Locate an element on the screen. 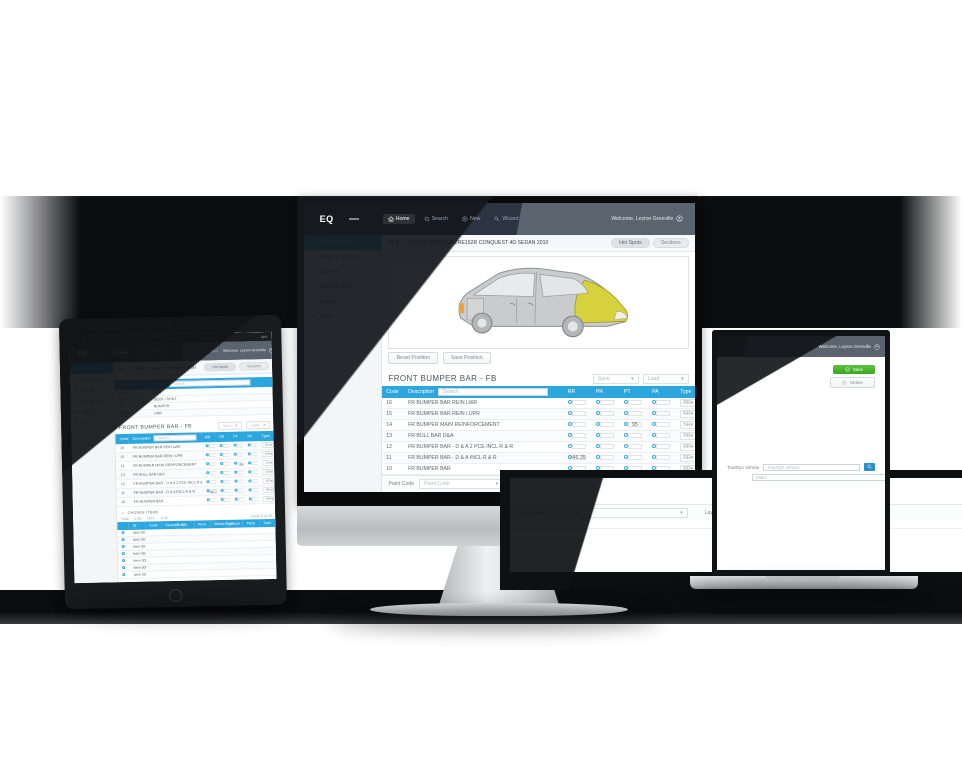  col-pr: PR is located at coordinates (605, 391).